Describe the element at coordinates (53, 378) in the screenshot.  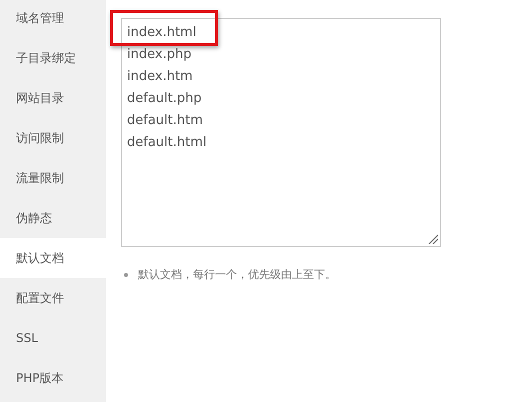
I see `sidebar-item: PHP版本` at that location.